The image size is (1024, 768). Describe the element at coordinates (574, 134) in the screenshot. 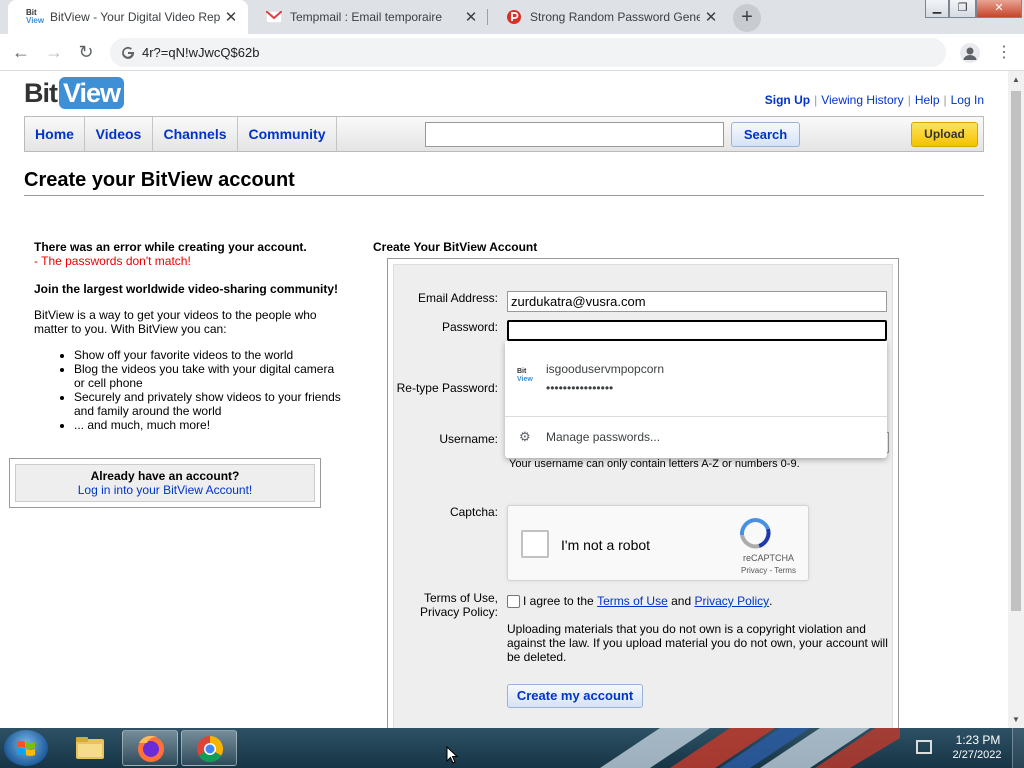

I see `site-search-input` at that location.